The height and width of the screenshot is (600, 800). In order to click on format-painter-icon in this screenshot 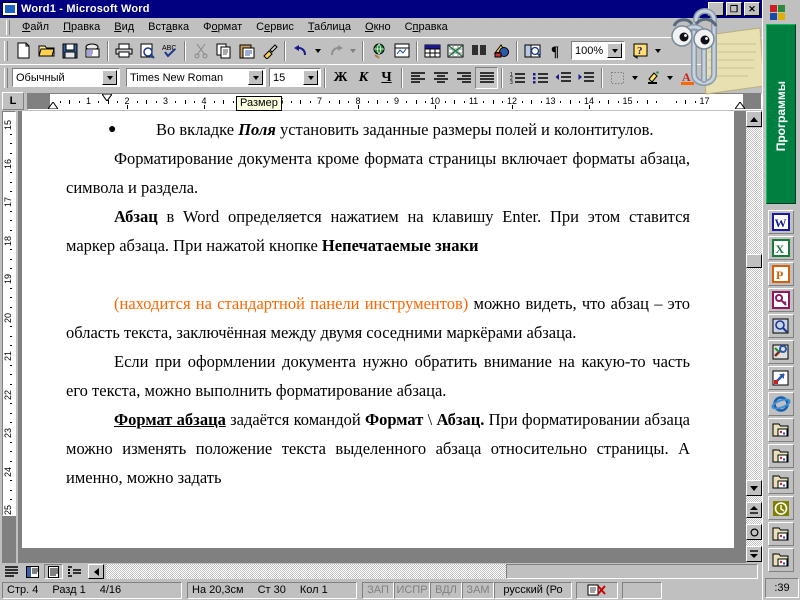, I will do `click(269, 51)`.